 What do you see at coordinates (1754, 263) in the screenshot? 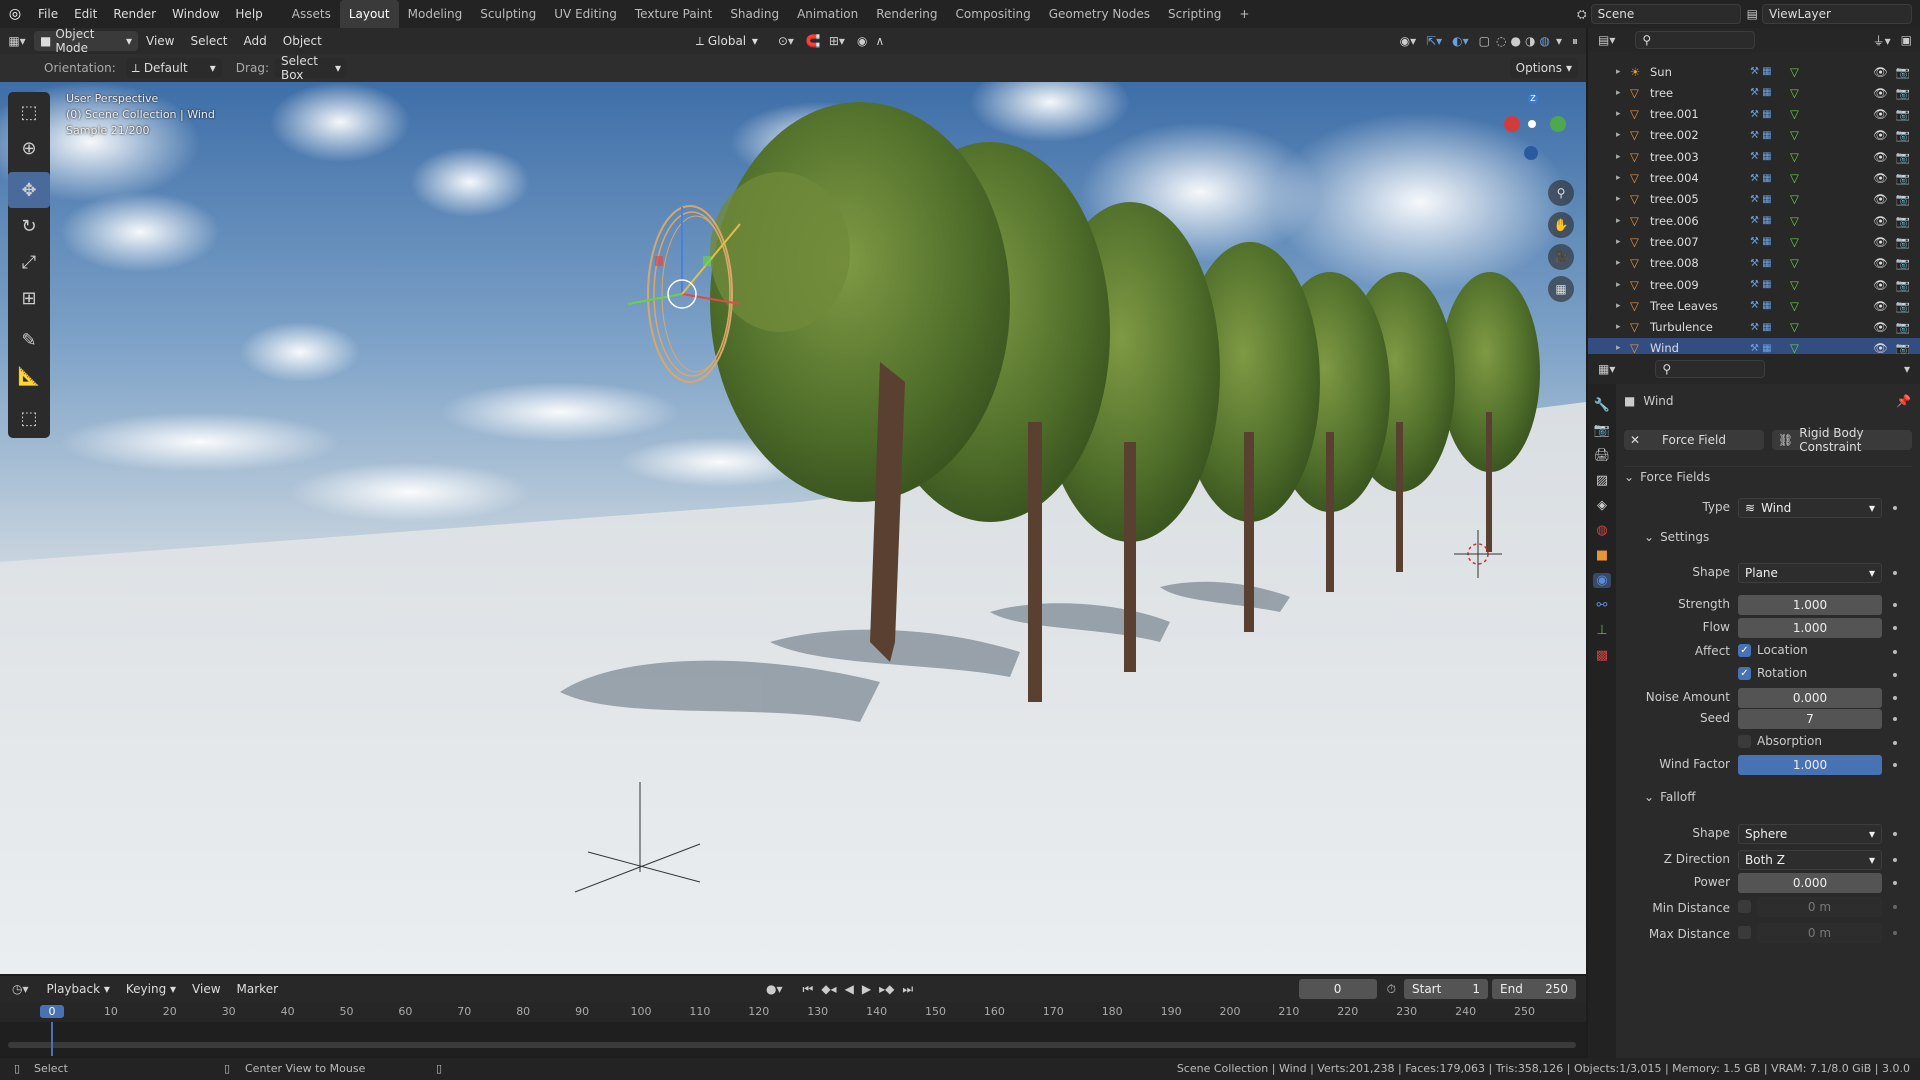
I see `outliner-item: ▸ ▽ tree.008 ⚒ ▦ ▽ 👁 📷` at bounding box center [1754, 263].